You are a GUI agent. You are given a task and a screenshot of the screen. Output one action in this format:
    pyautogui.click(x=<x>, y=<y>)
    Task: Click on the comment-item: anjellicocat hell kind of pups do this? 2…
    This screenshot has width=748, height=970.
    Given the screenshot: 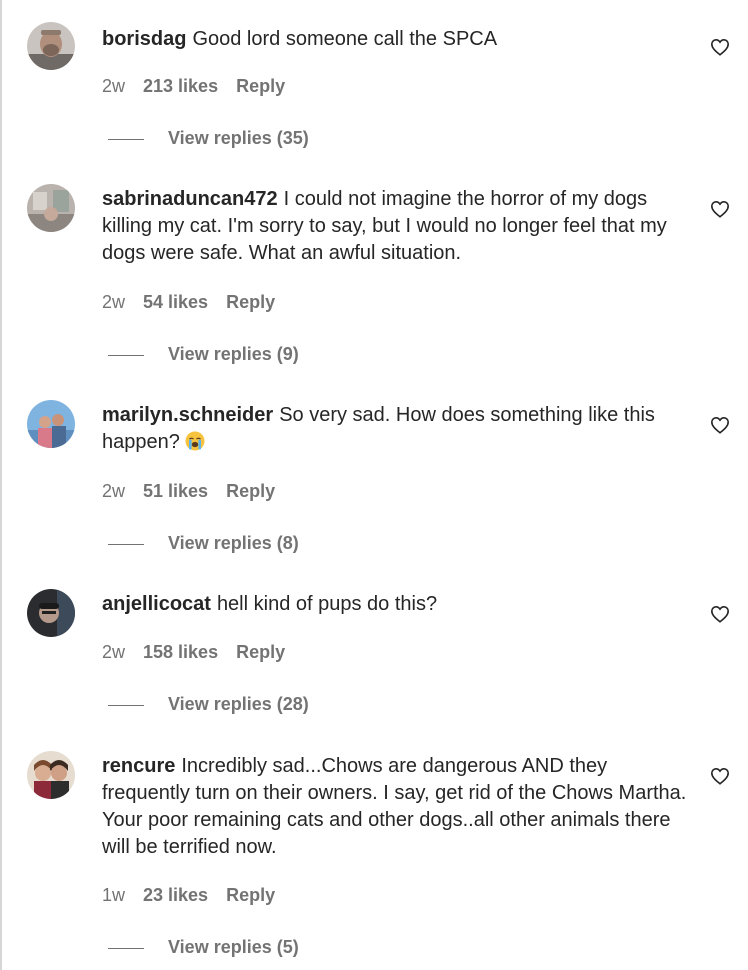 What is the action you would take?
    pyautogui.click(x=374, y=659)
    